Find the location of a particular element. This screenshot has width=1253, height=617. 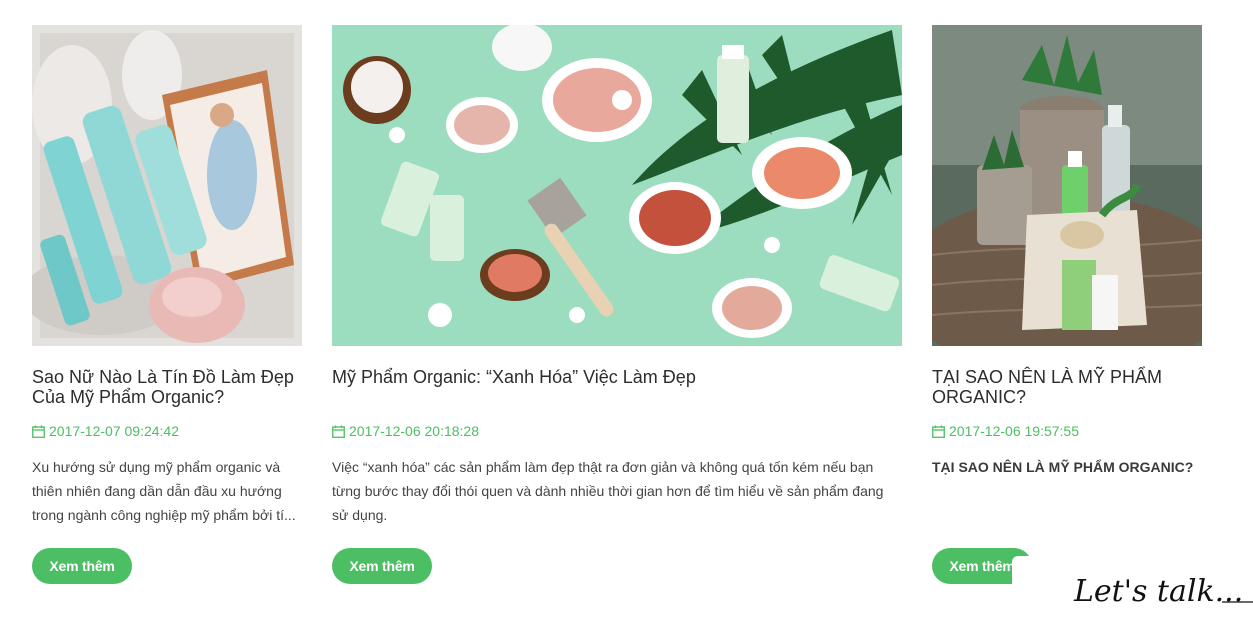

post-thumbnail-succulents is located at coordinates (1067, 185).